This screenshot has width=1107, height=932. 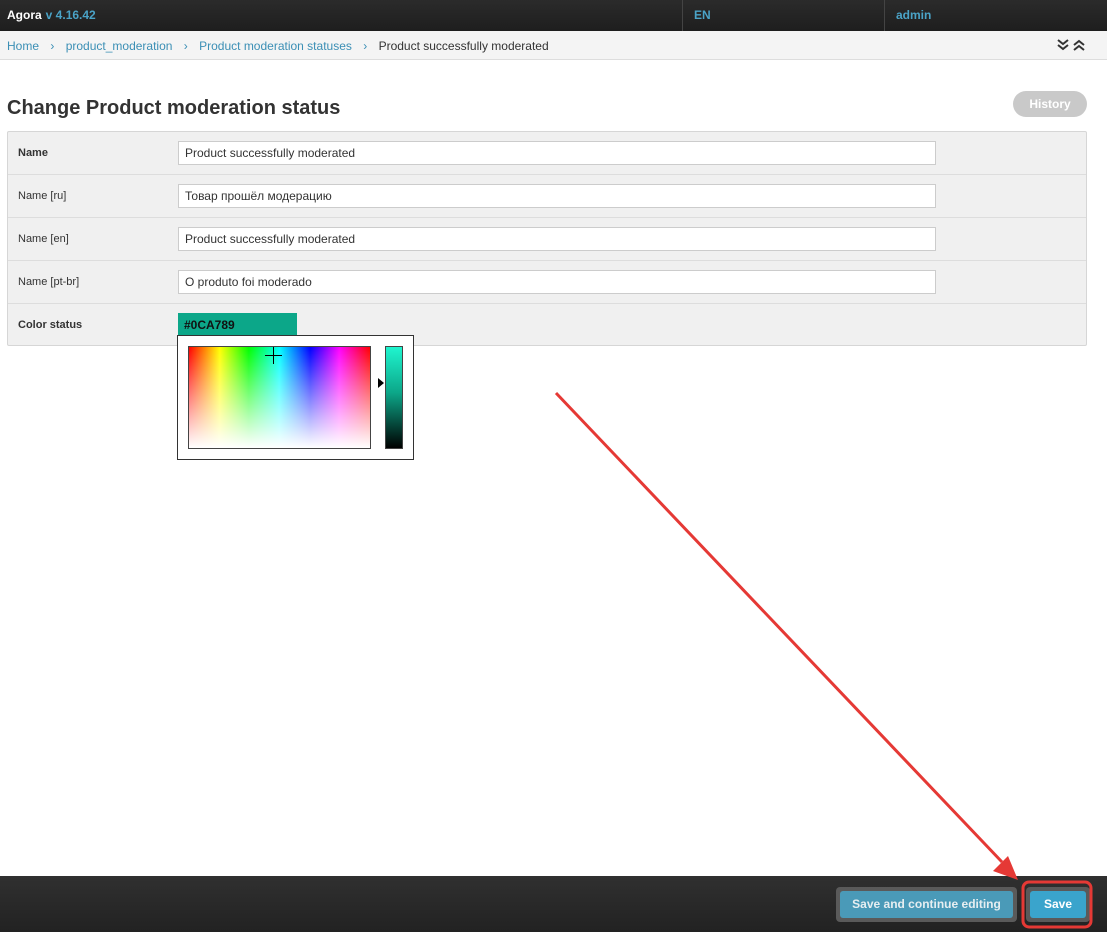 What do you see at coordinates (1079, 45) in the screenshot?
I see `double-chevron-up-icon` at bounding box center [1079, 45].